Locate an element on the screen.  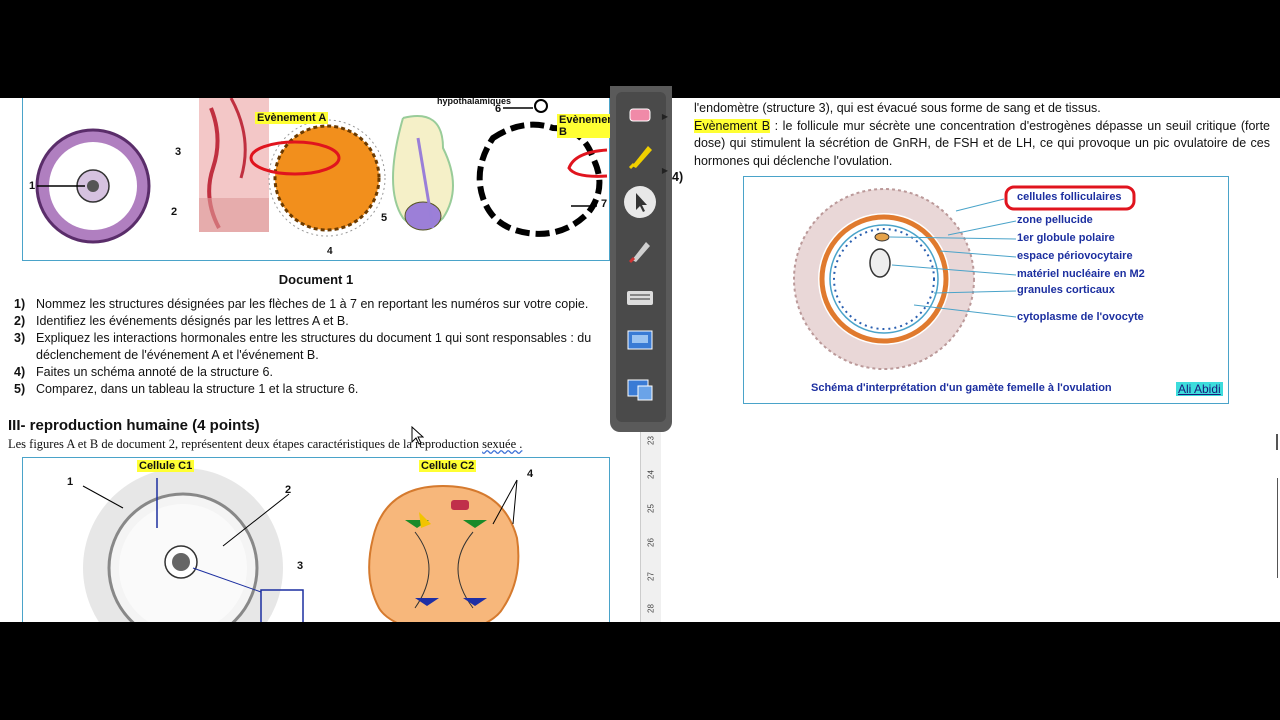
ruler-tick: 27 is located at coordinates (651, 576).